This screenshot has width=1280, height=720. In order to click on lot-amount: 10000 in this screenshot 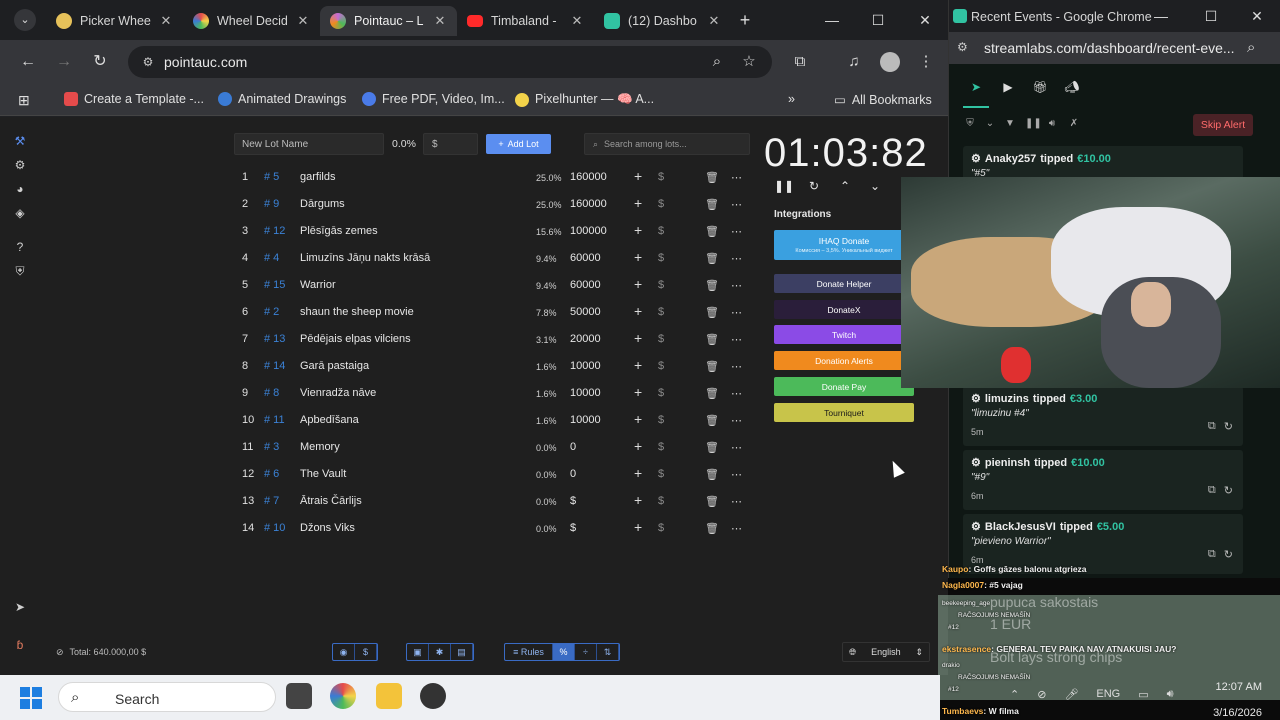, I will do `click(585, 420)`.